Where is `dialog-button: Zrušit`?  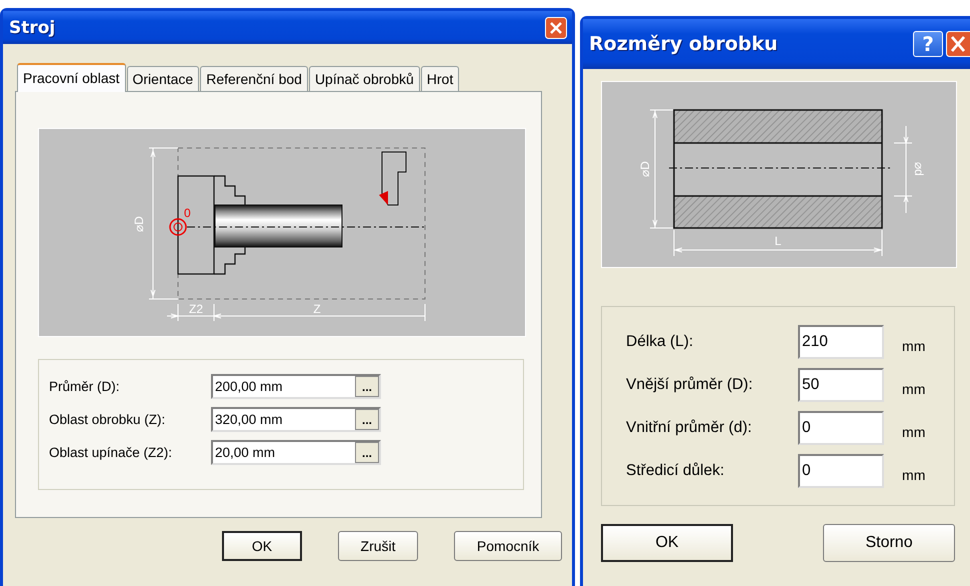
dialog-button: Zrušit is located at coordinates (378, 546).